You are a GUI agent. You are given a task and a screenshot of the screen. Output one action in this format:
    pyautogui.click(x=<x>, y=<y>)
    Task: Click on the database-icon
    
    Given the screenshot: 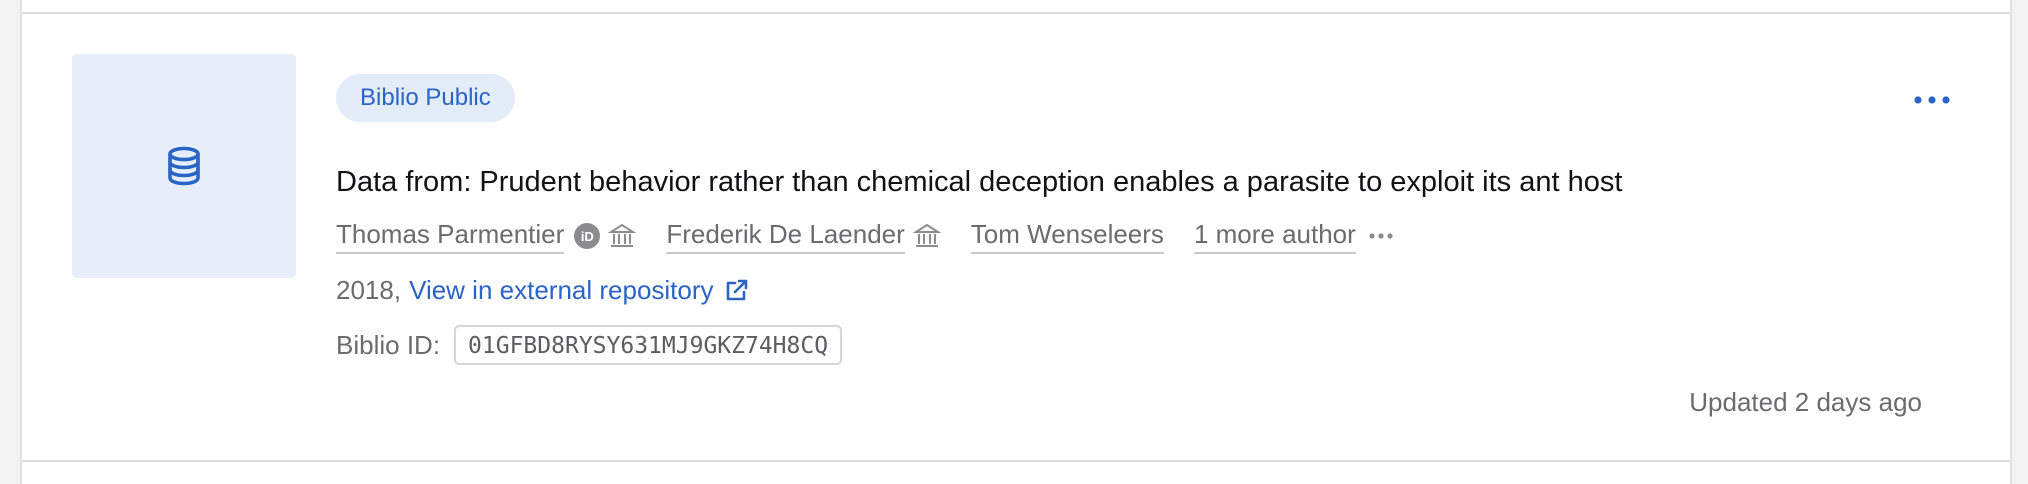 What is the action you would take?
    pyautogui.click(x=184, y=166)
    